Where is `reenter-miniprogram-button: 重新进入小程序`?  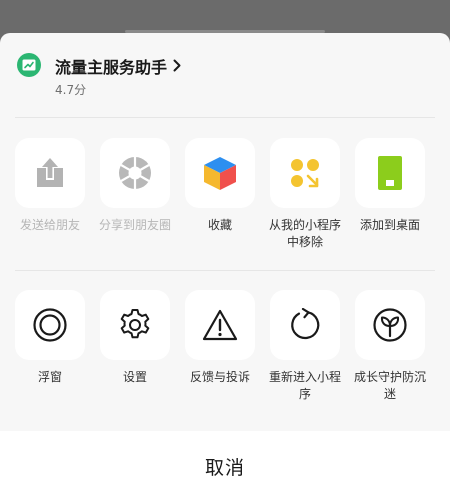
reenter-miniprogram-button: 重新进入小程序 is located at coordinates (305, 346).